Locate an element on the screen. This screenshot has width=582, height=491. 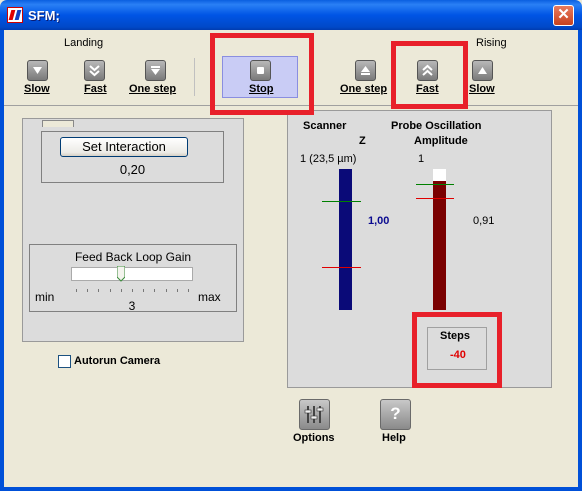
triangle-up-bar-icon is located at coordinates (365, 70).